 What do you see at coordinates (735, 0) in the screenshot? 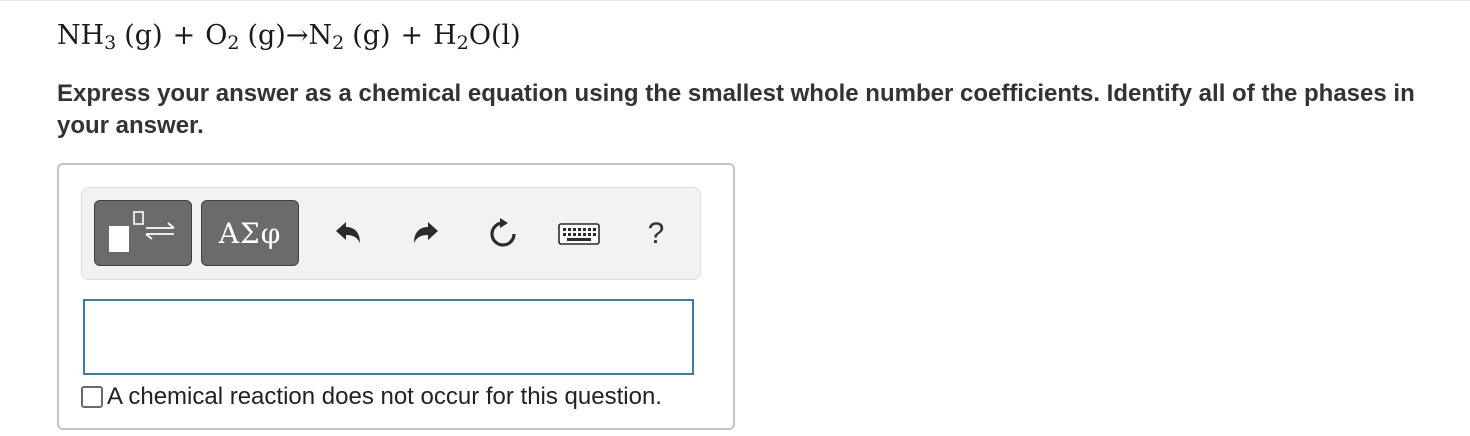
I see `top-divider` at bounding box center [735, 0].